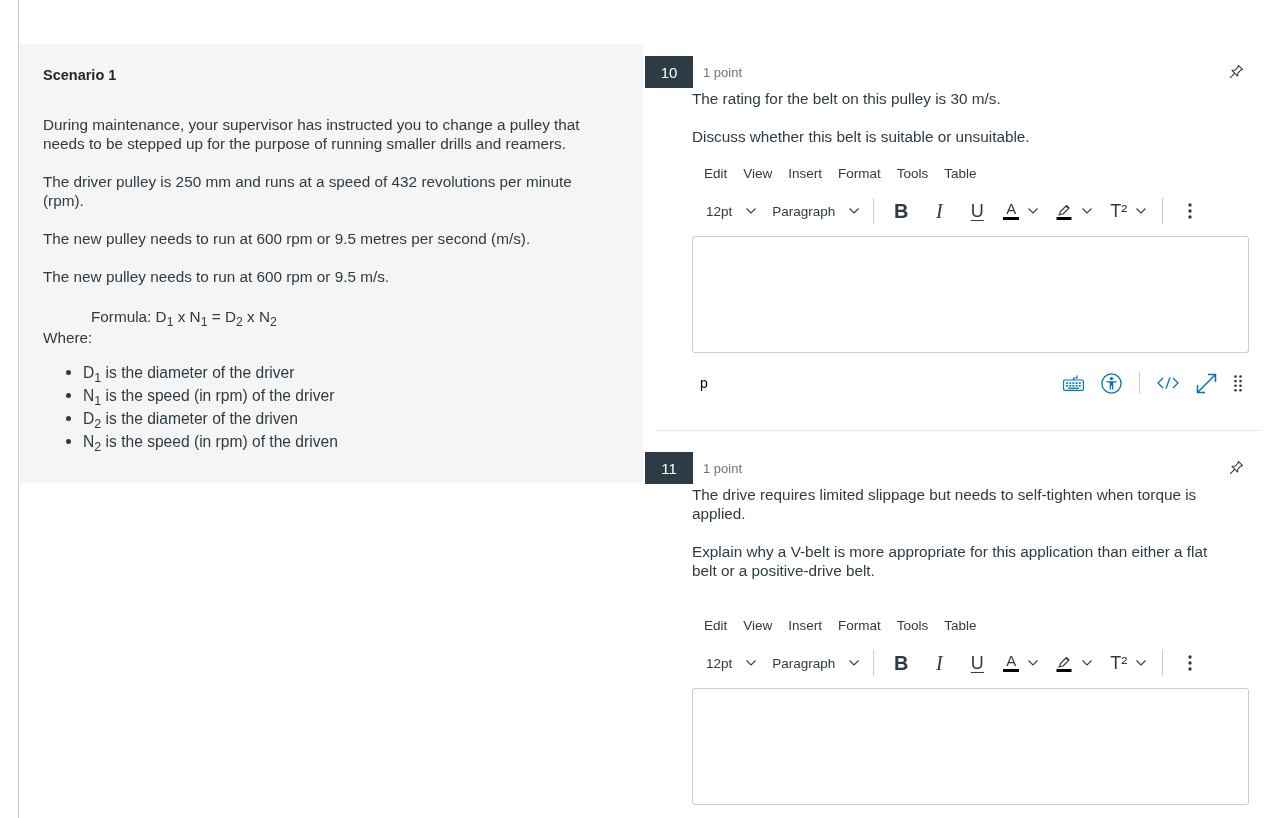 Image resolution: width=1268 pixels, height=818 pixels. I want to click on question-text: The drive requires limited slippage but needs to self-tighten when torque is applied., so click(945, 504).